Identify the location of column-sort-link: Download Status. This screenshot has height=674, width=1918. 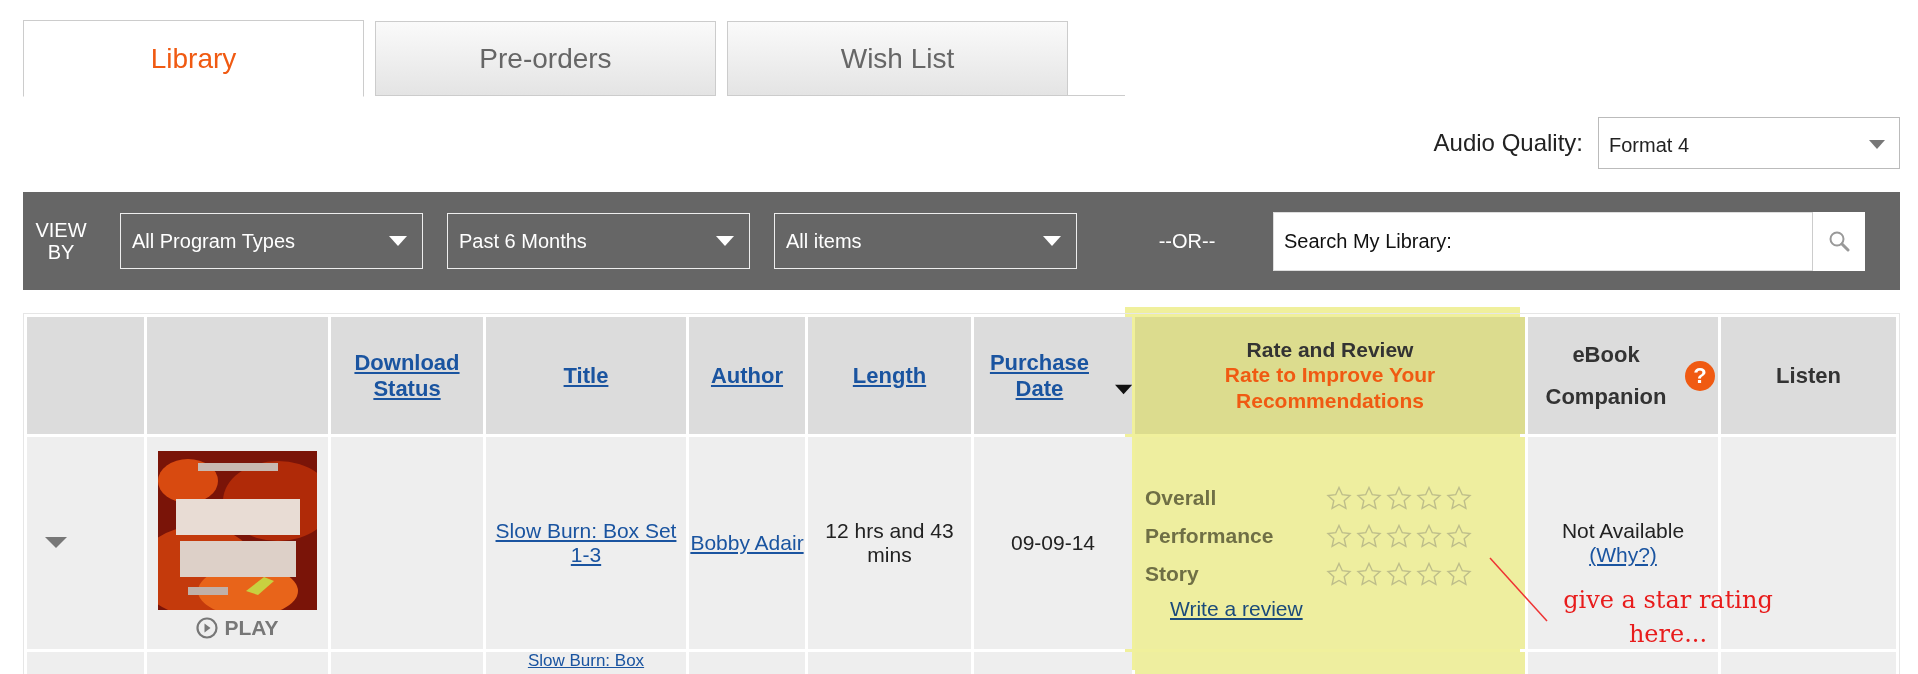
(407, 375).